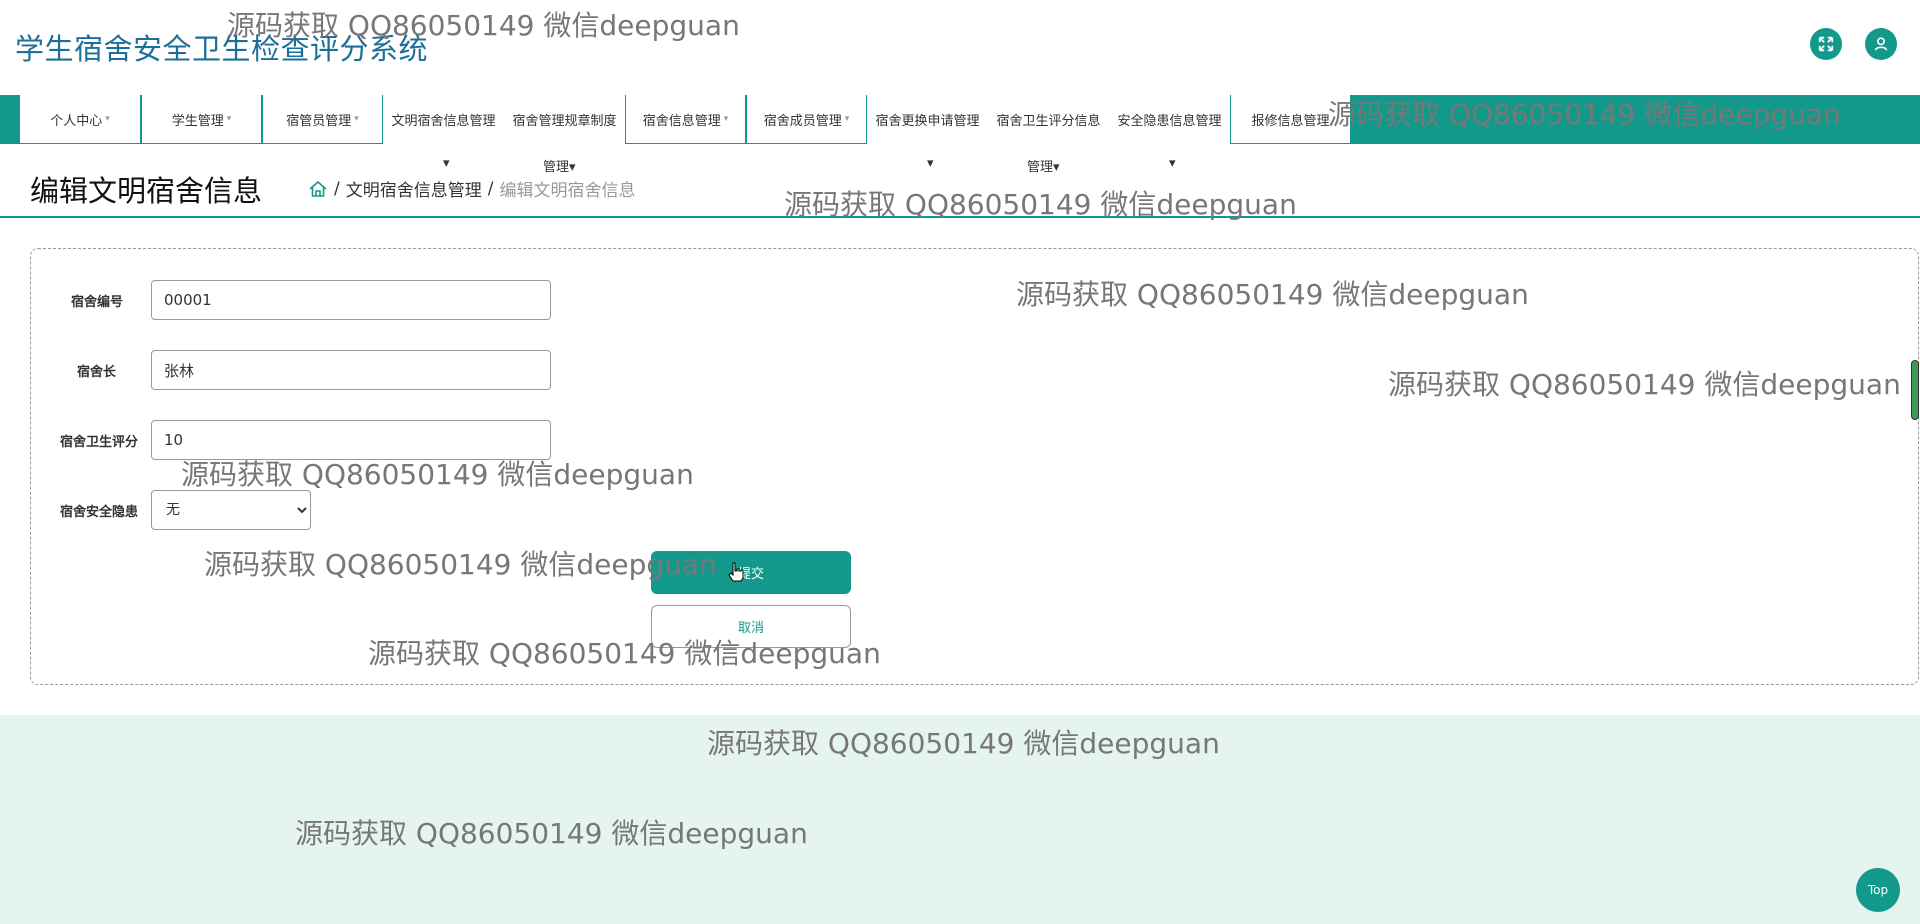  I want to click on dorm-leader-label: 宿舍长, so click(96, 372).